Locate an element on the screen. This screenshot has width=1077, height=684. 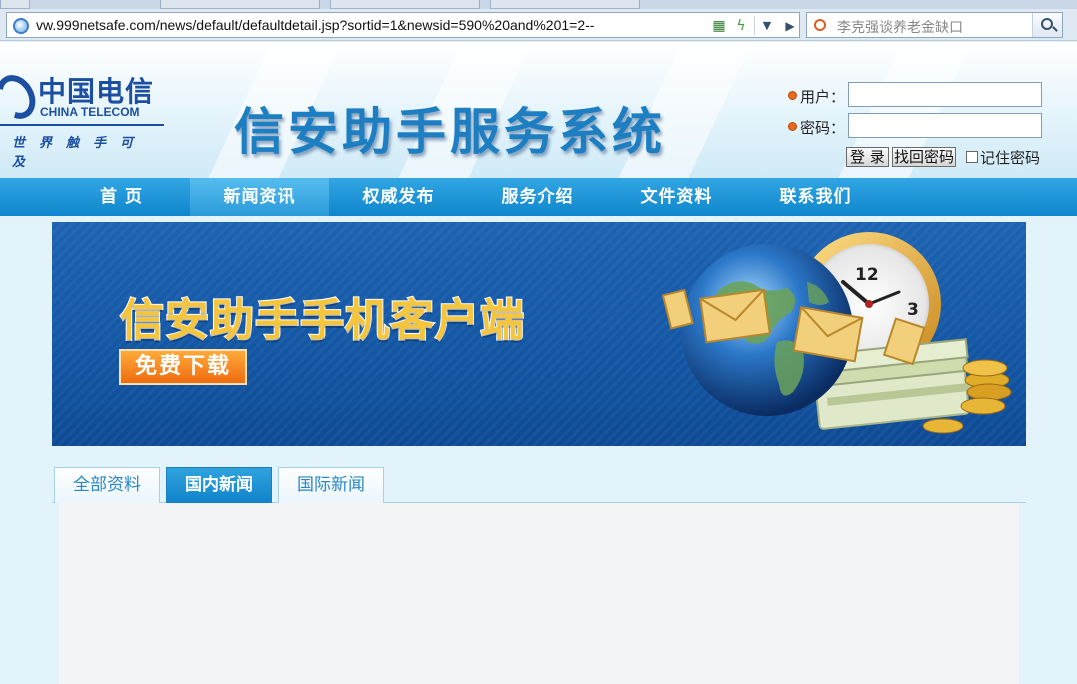
banner-illustration: 12 3 is located at coordinates (836, 333).